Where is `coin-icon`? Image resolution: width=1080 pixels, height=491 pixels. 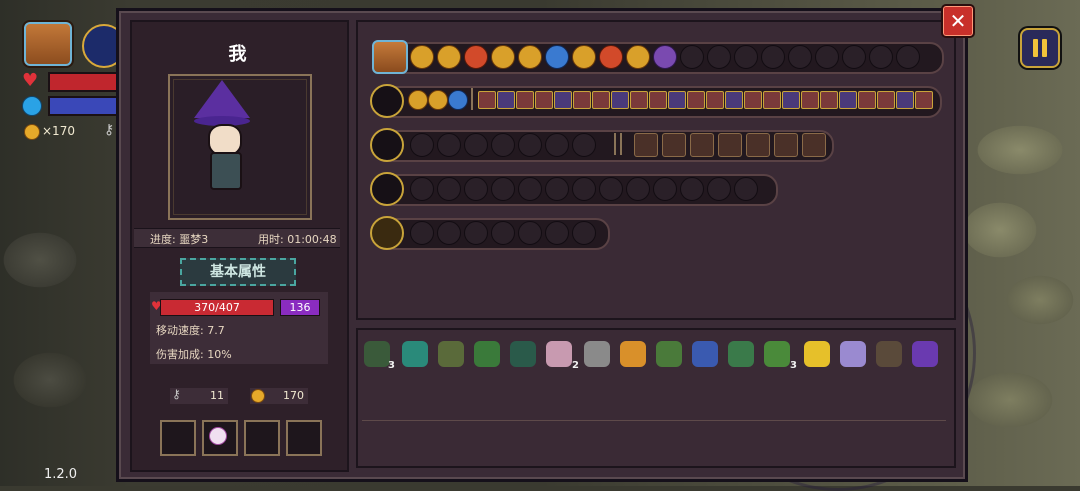 coin-icon is located at coordinates (32, 132).